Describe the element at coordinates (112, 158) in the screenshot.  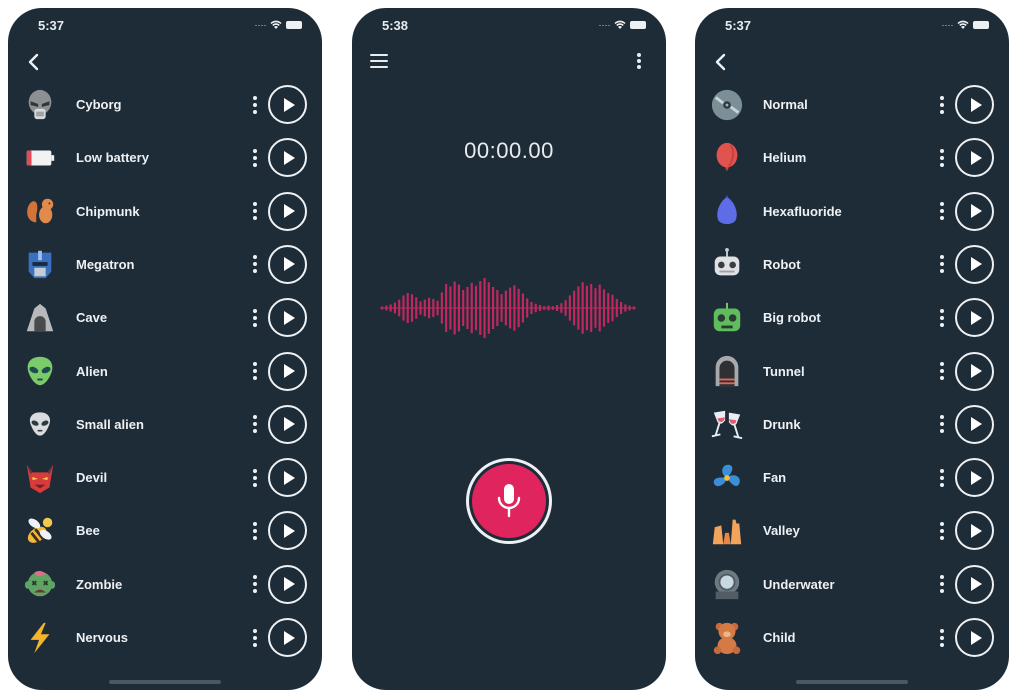
I see `effect-label: Low battery` at that location.